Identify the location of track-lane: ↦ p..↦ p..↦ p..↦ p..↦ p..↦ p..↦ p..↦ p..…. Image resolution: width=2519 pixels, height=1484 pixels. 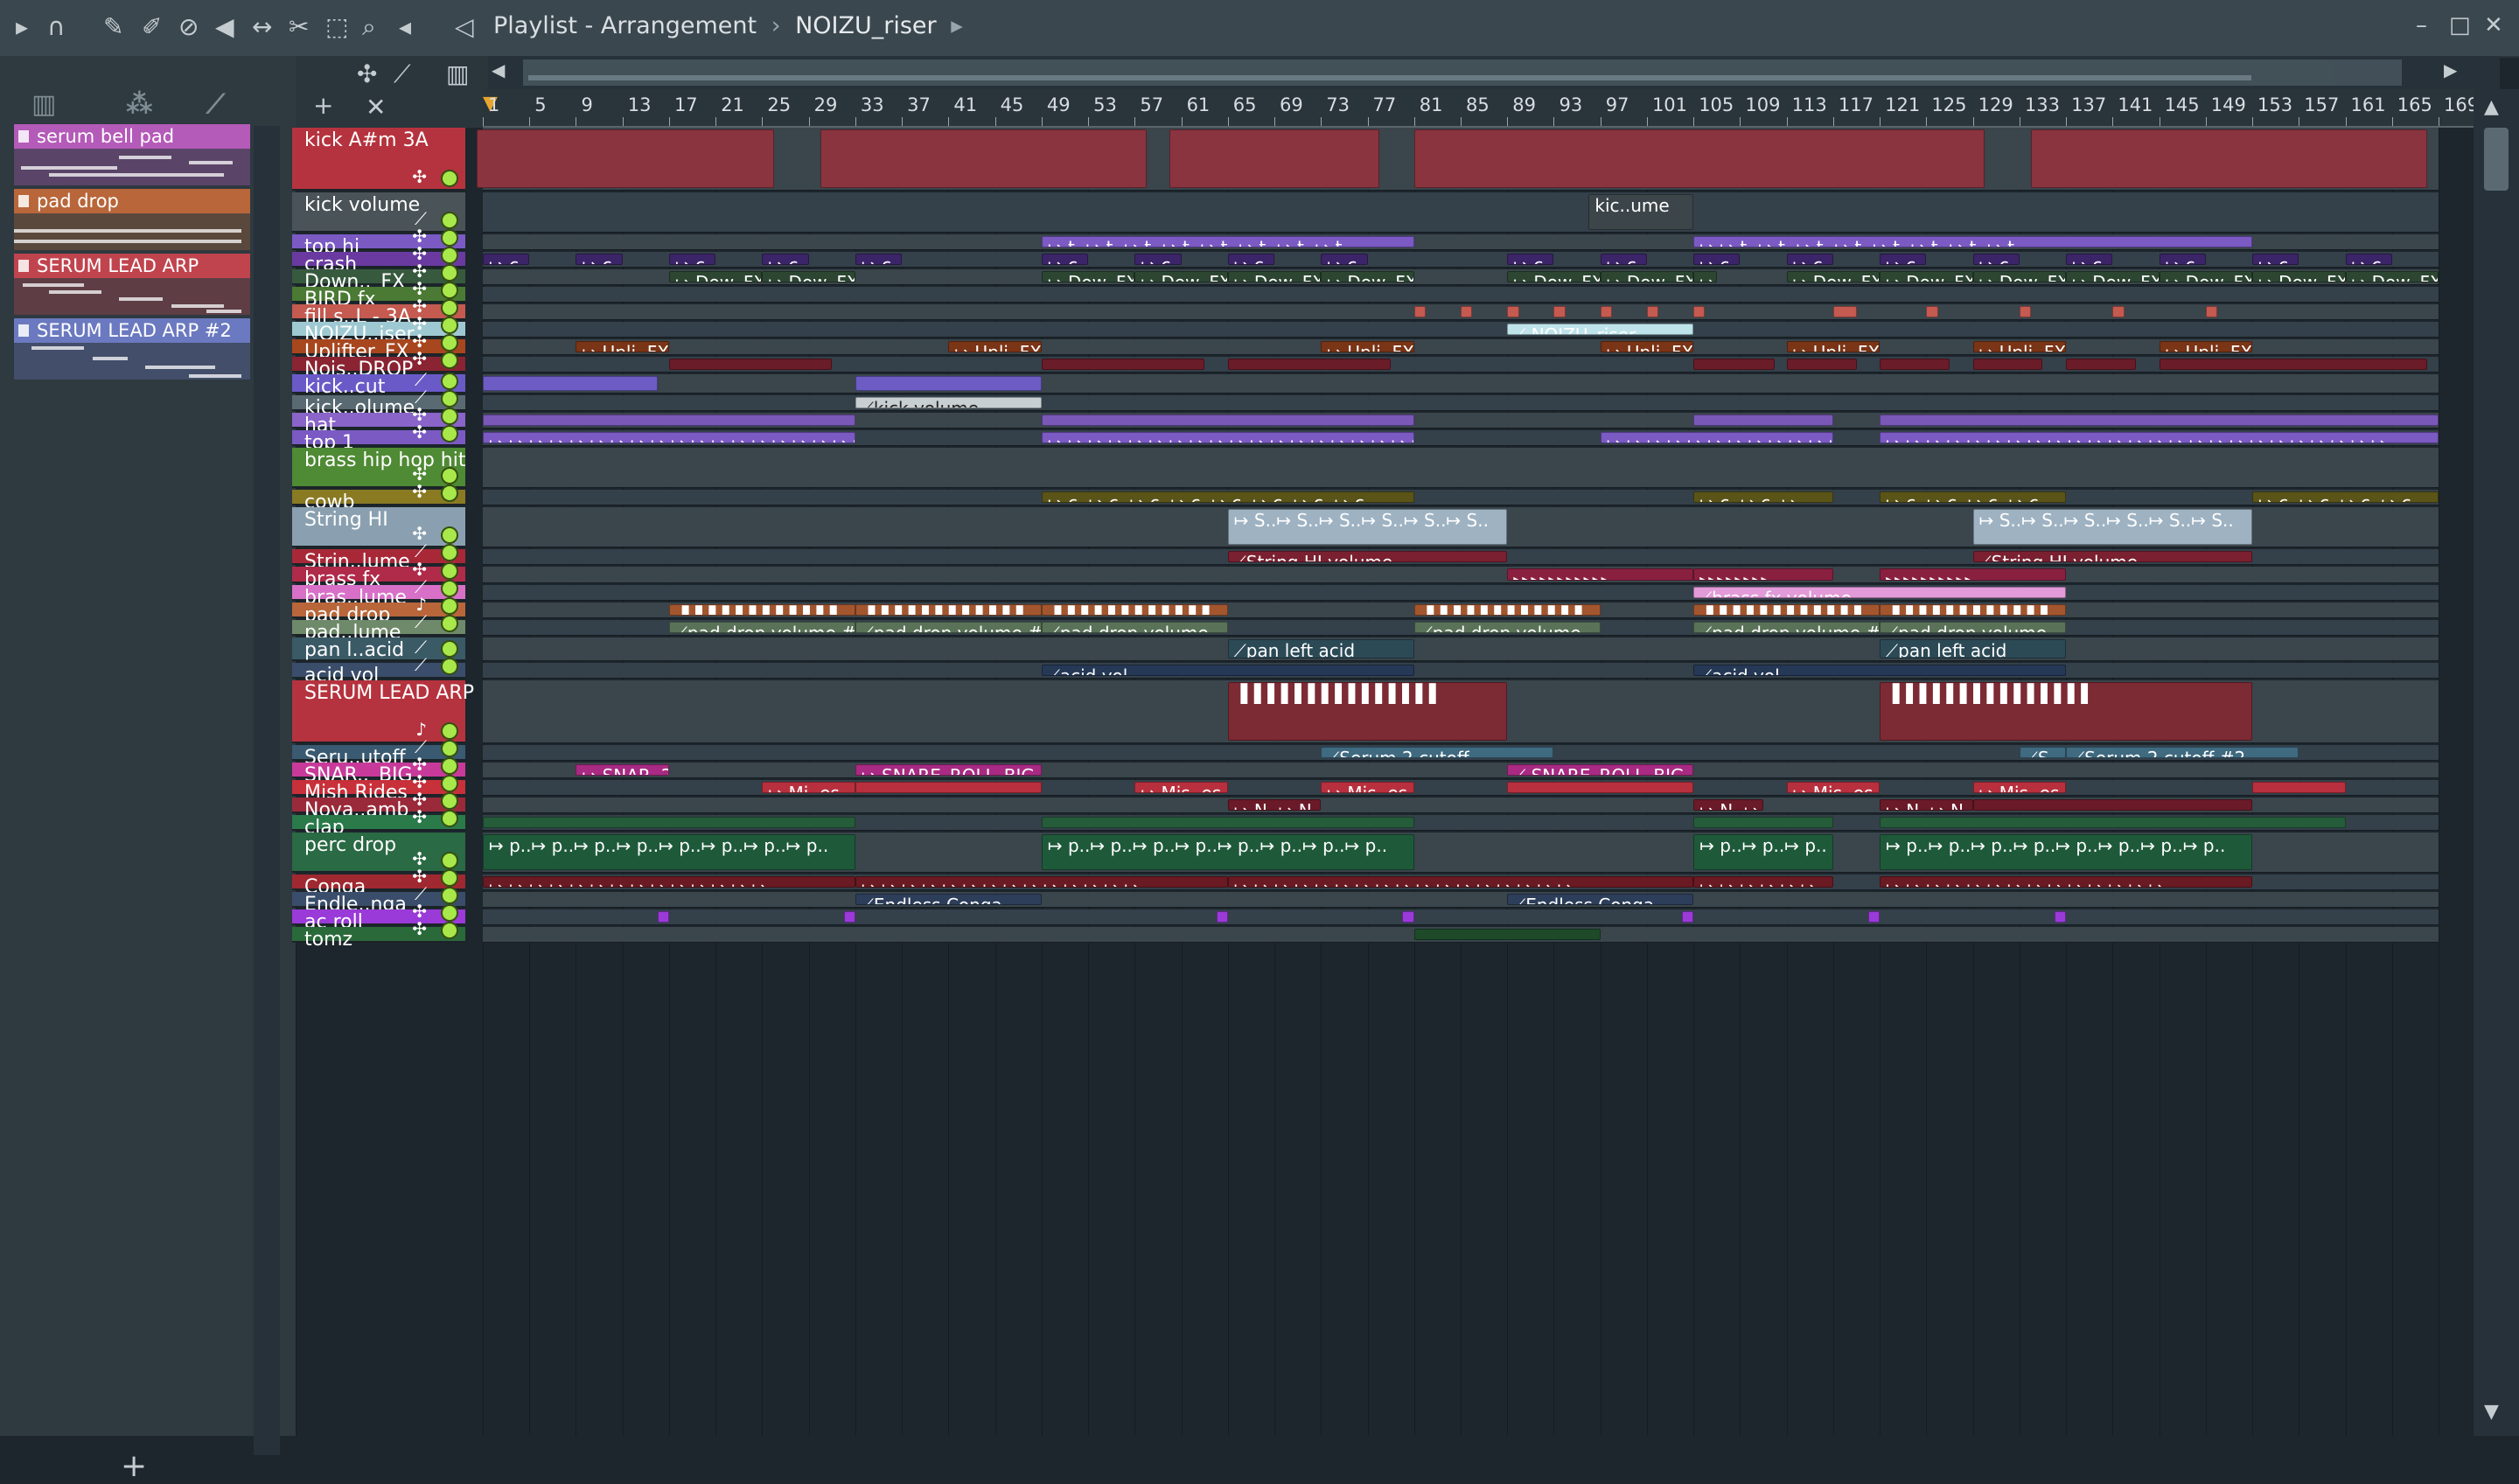
(1461, 853).